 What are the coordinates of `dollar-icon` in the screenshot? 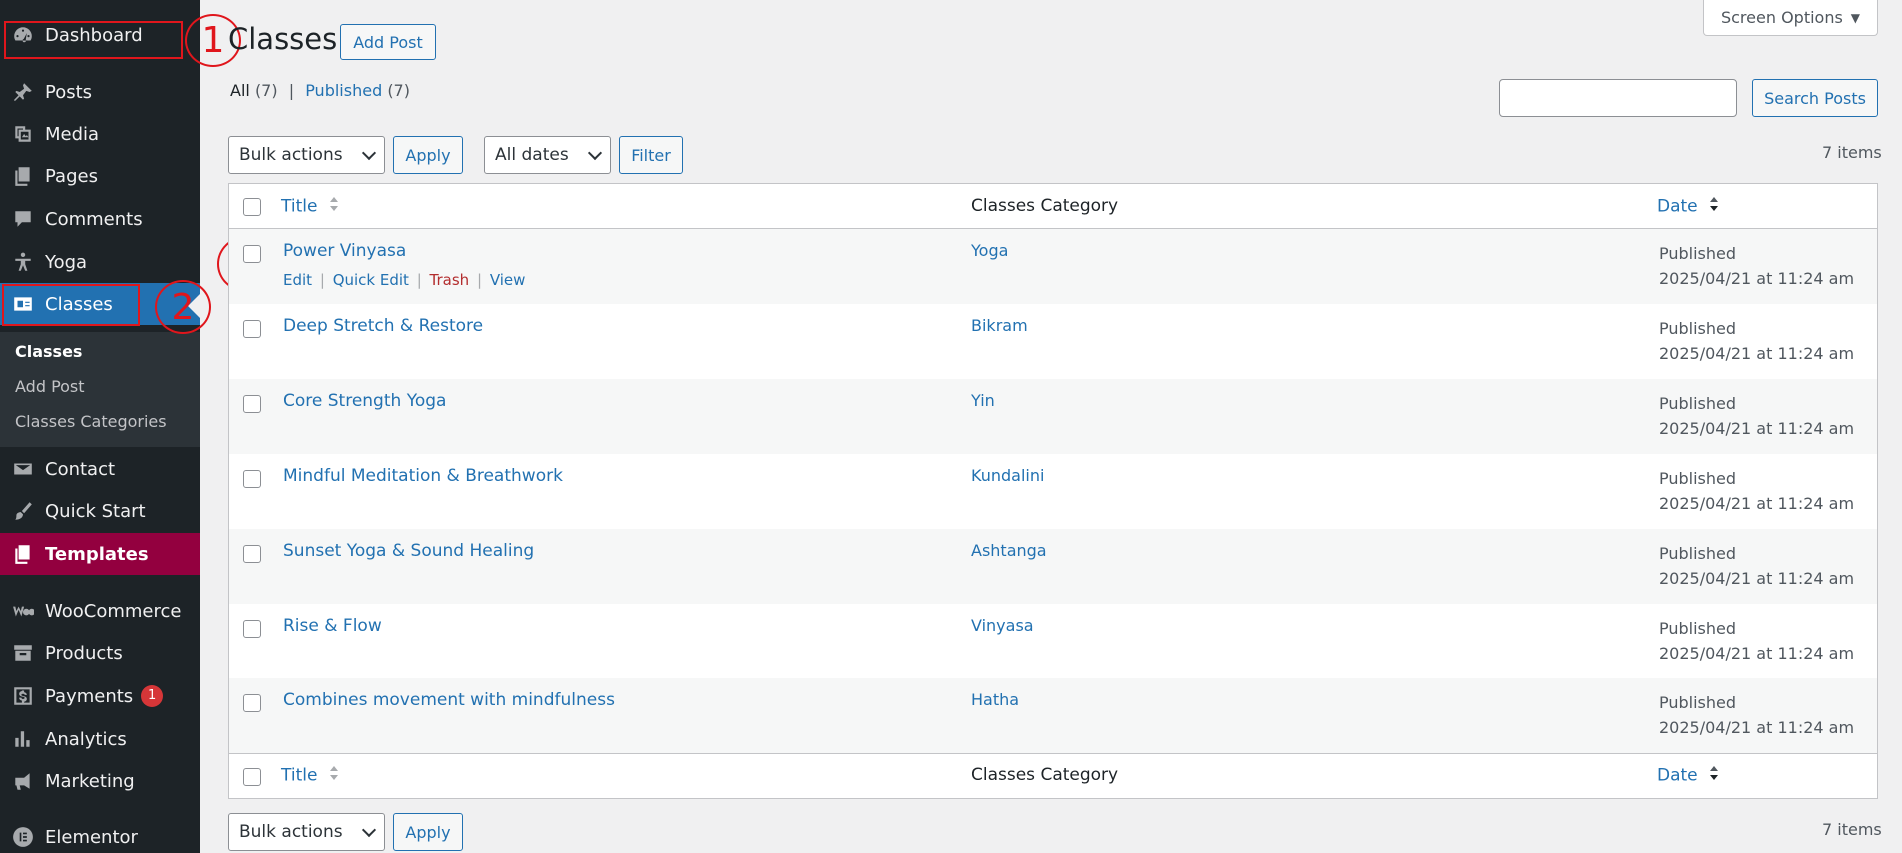 It's located at (22, 696).